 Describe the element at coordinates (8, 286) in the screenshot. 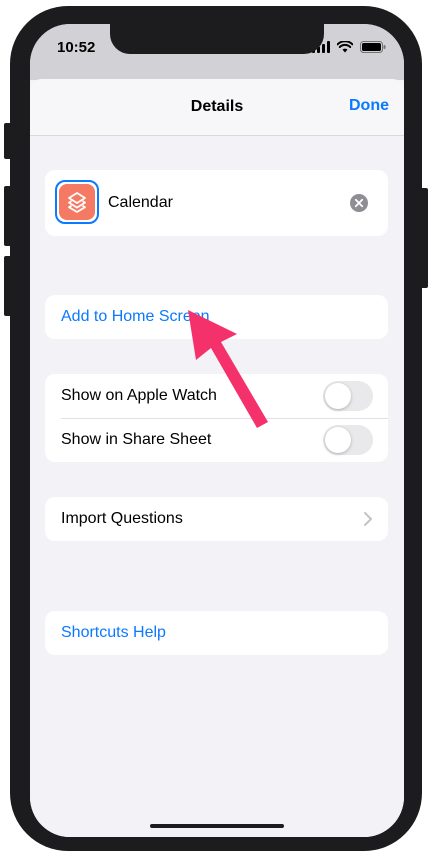

I see `volume-down-button` at that location.